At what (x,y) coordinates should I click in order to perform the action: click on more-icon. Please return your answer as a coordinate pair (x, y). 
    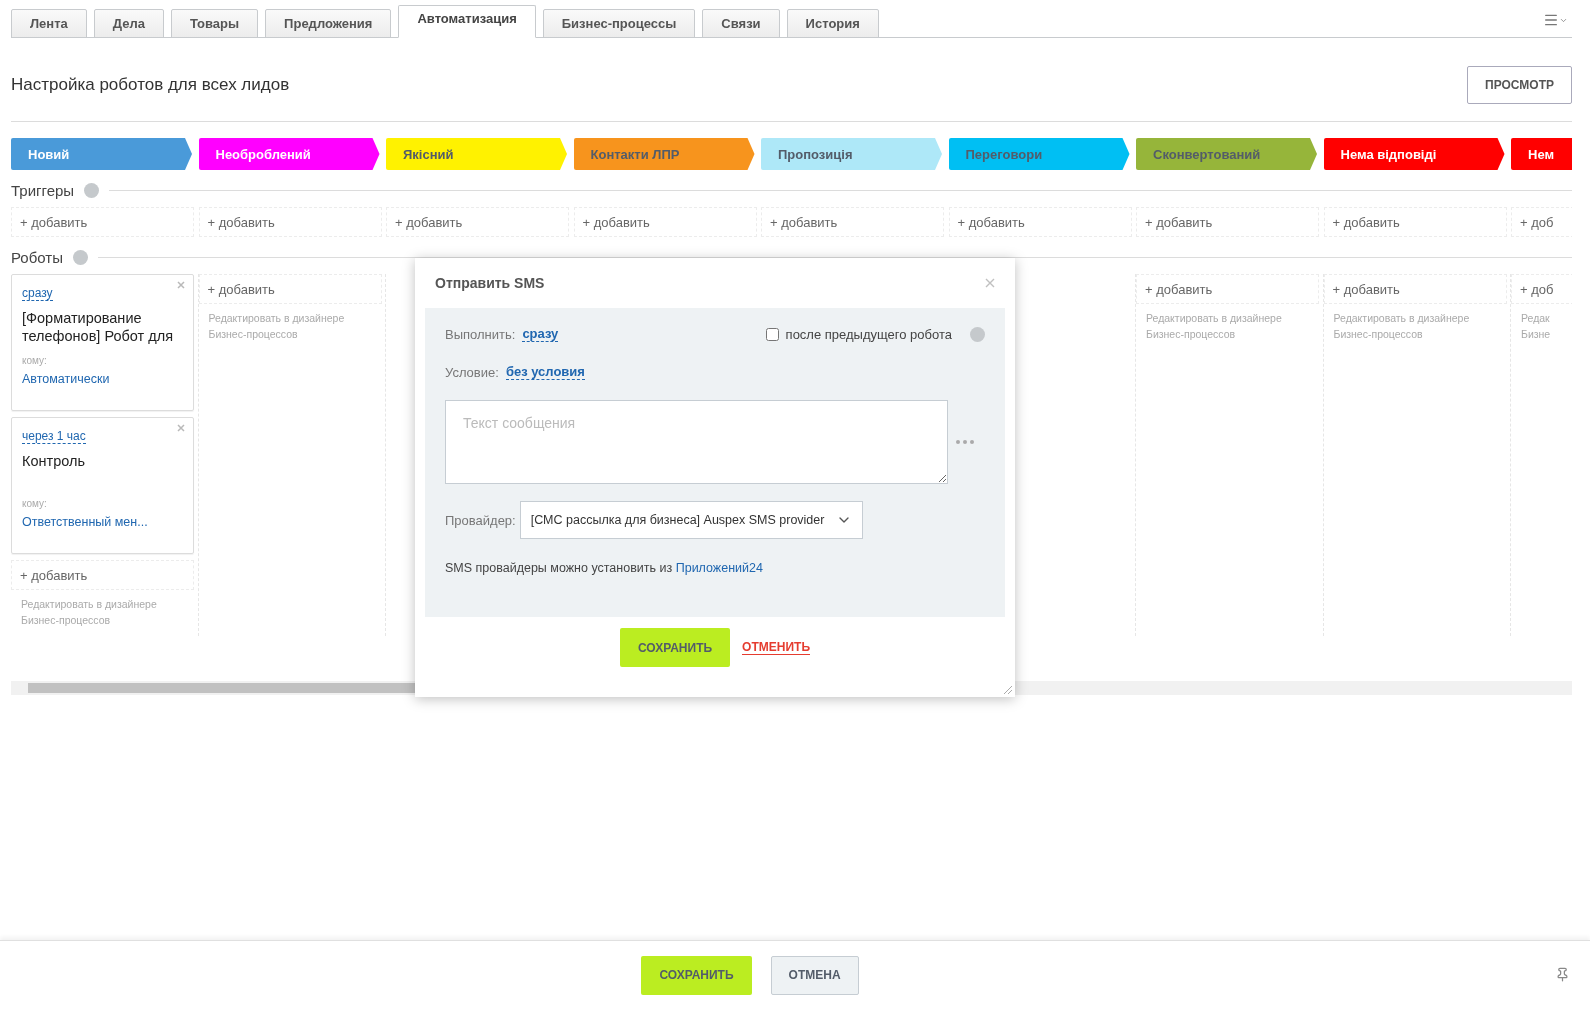
    Looking at the image, I should click on (965, 442).